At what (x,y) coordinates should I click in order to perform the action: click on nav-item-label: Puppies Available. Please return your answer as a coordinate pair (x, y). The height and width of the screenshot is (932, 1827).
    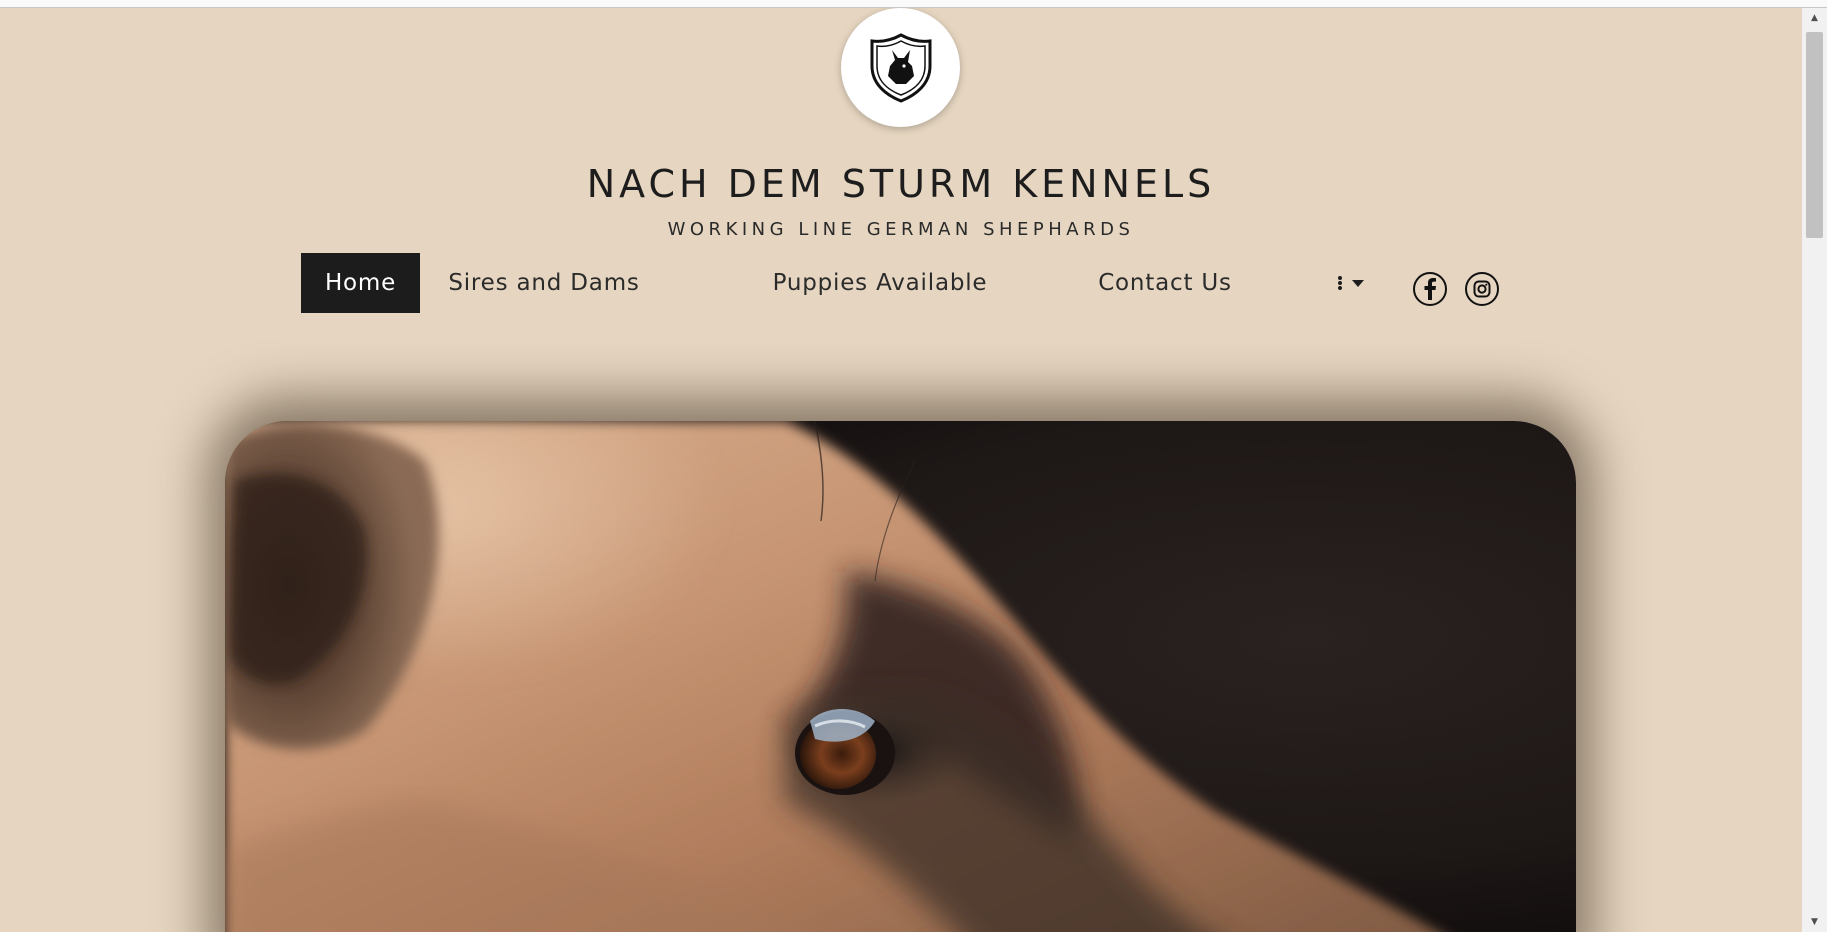
    Looking at the image, I should click on (880, 283).